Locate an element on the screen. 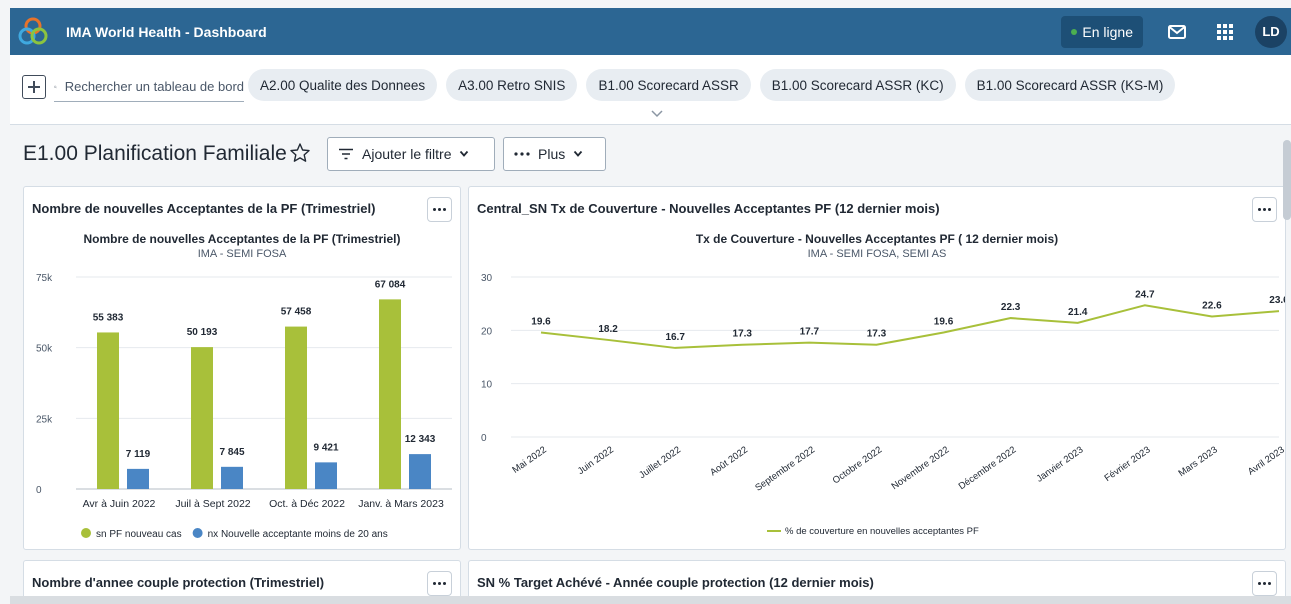 This screenshot has height=604, width=1291. logo-icon is located at coordinates (33, 32).